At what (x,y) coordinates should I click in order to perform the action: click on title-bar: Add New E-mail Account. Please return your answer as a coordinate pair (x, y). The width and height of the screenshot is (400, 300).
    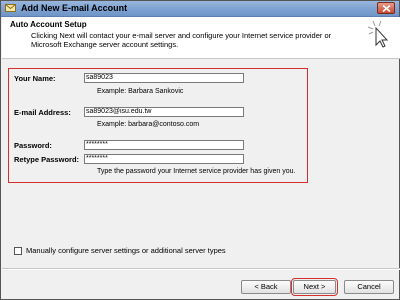
    Looking at the image, I should click on (200, 9).